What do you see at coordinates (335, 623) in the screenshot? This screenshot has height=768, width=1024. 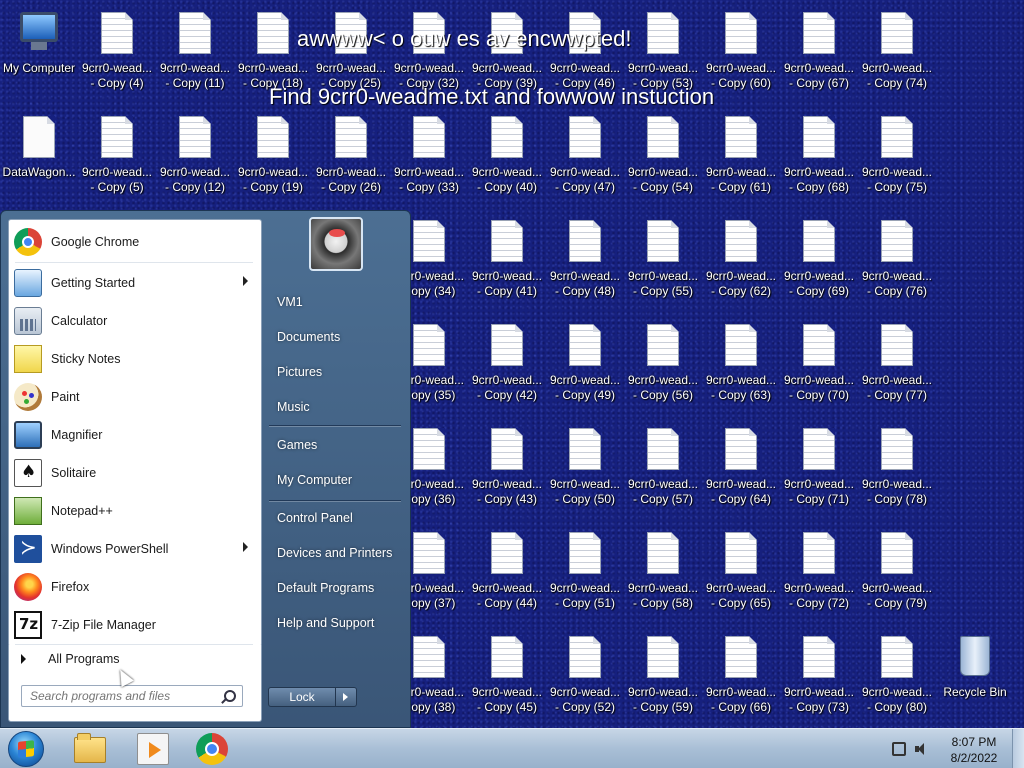 I see `start-menu-link: Help and Support` at bounding box center [335, 623].